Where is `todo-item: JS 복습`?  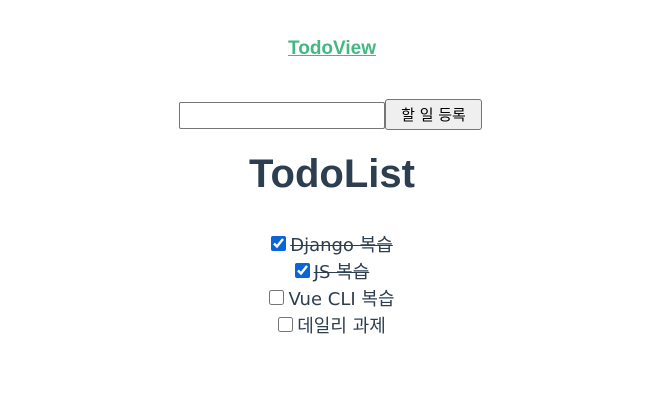
todo-item: JS 복습 is located at coordinates (332, 270).